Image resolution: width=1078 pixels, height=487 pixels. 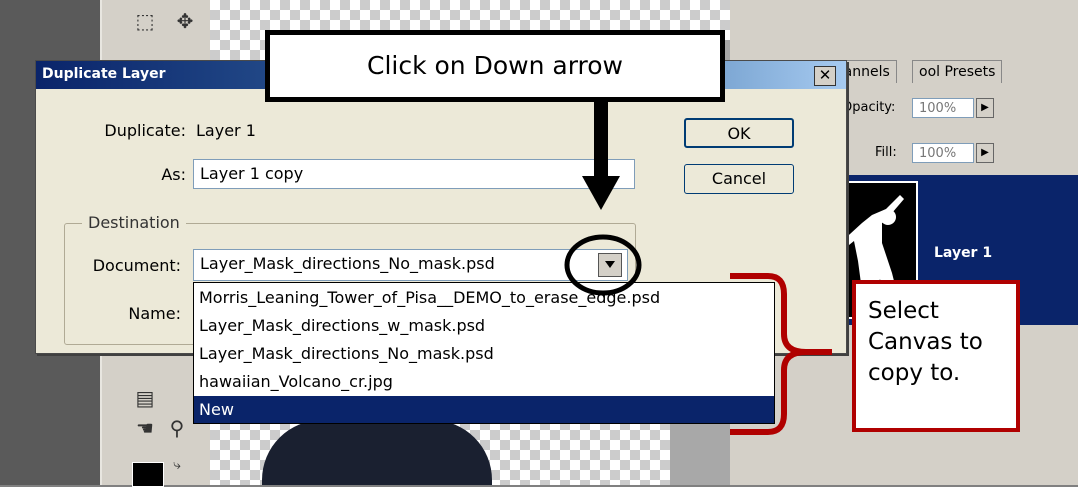 I want to click on red-brace-icon, so click(x=781, y=354).